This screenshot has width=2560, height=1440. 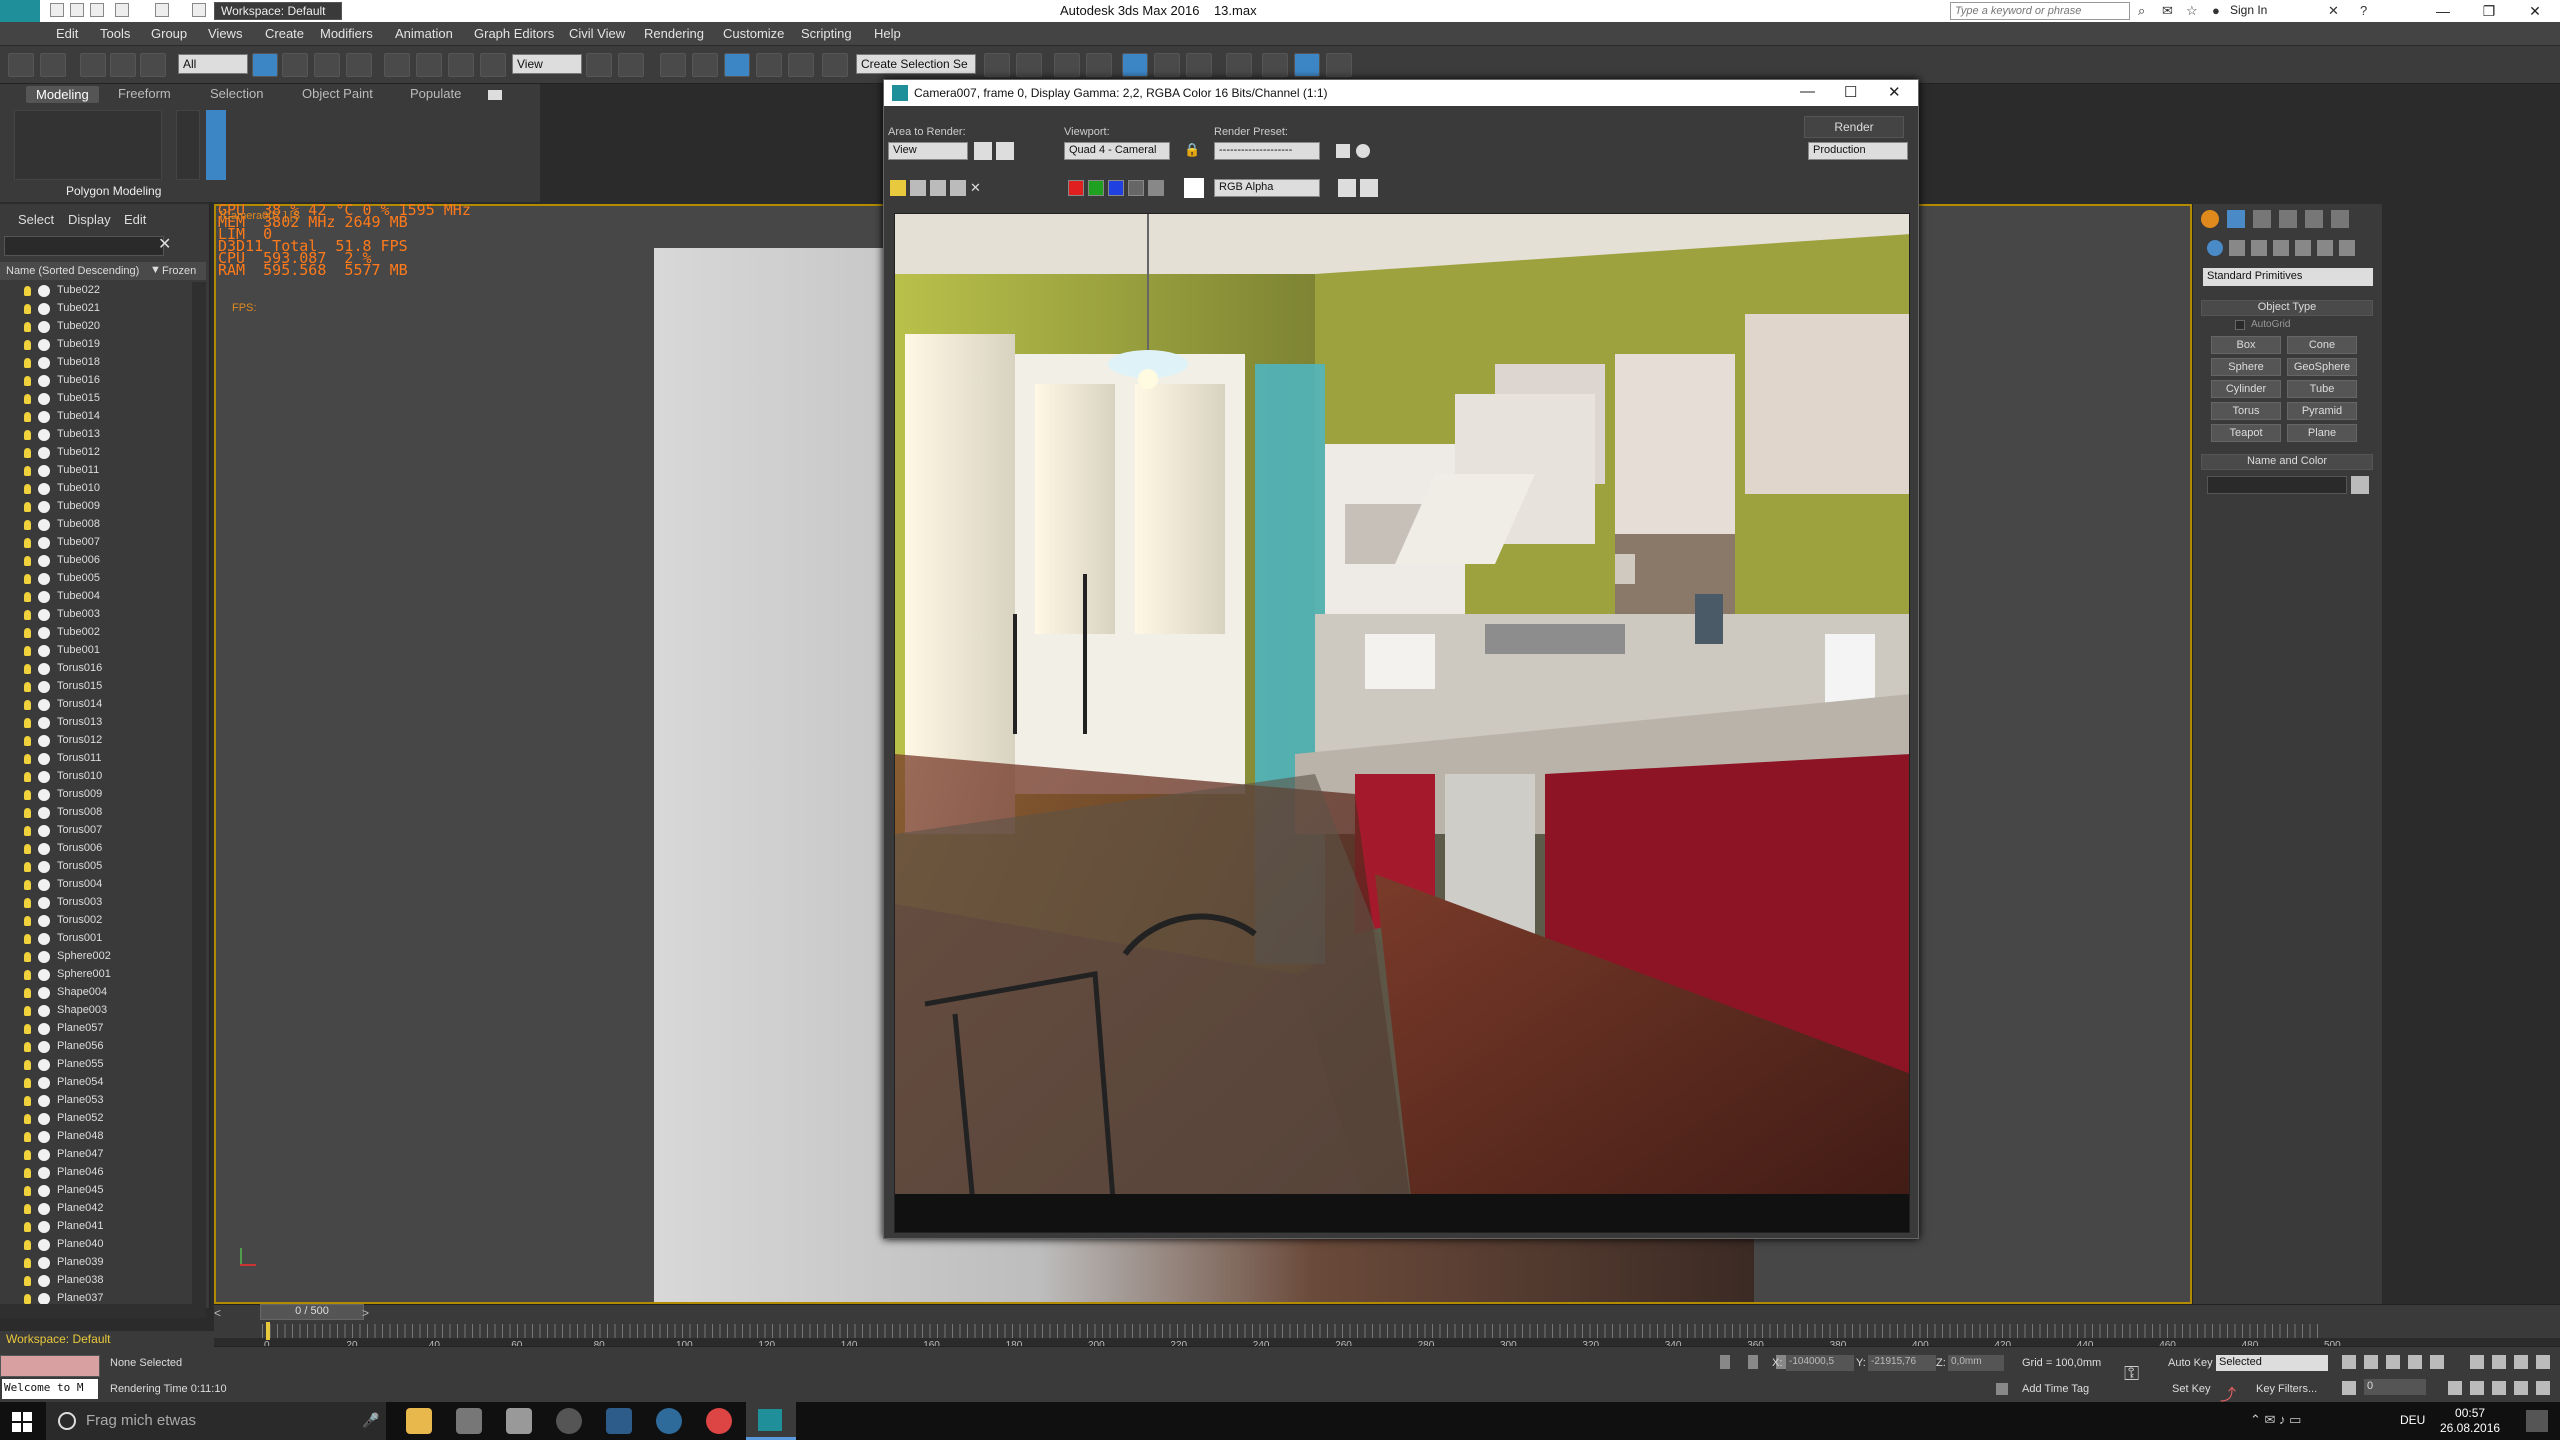 What do you see at coordinates (337, 93) in the screenshot?
I see `tab-object-paint: Object Paint` at bounding box center [337, 93].